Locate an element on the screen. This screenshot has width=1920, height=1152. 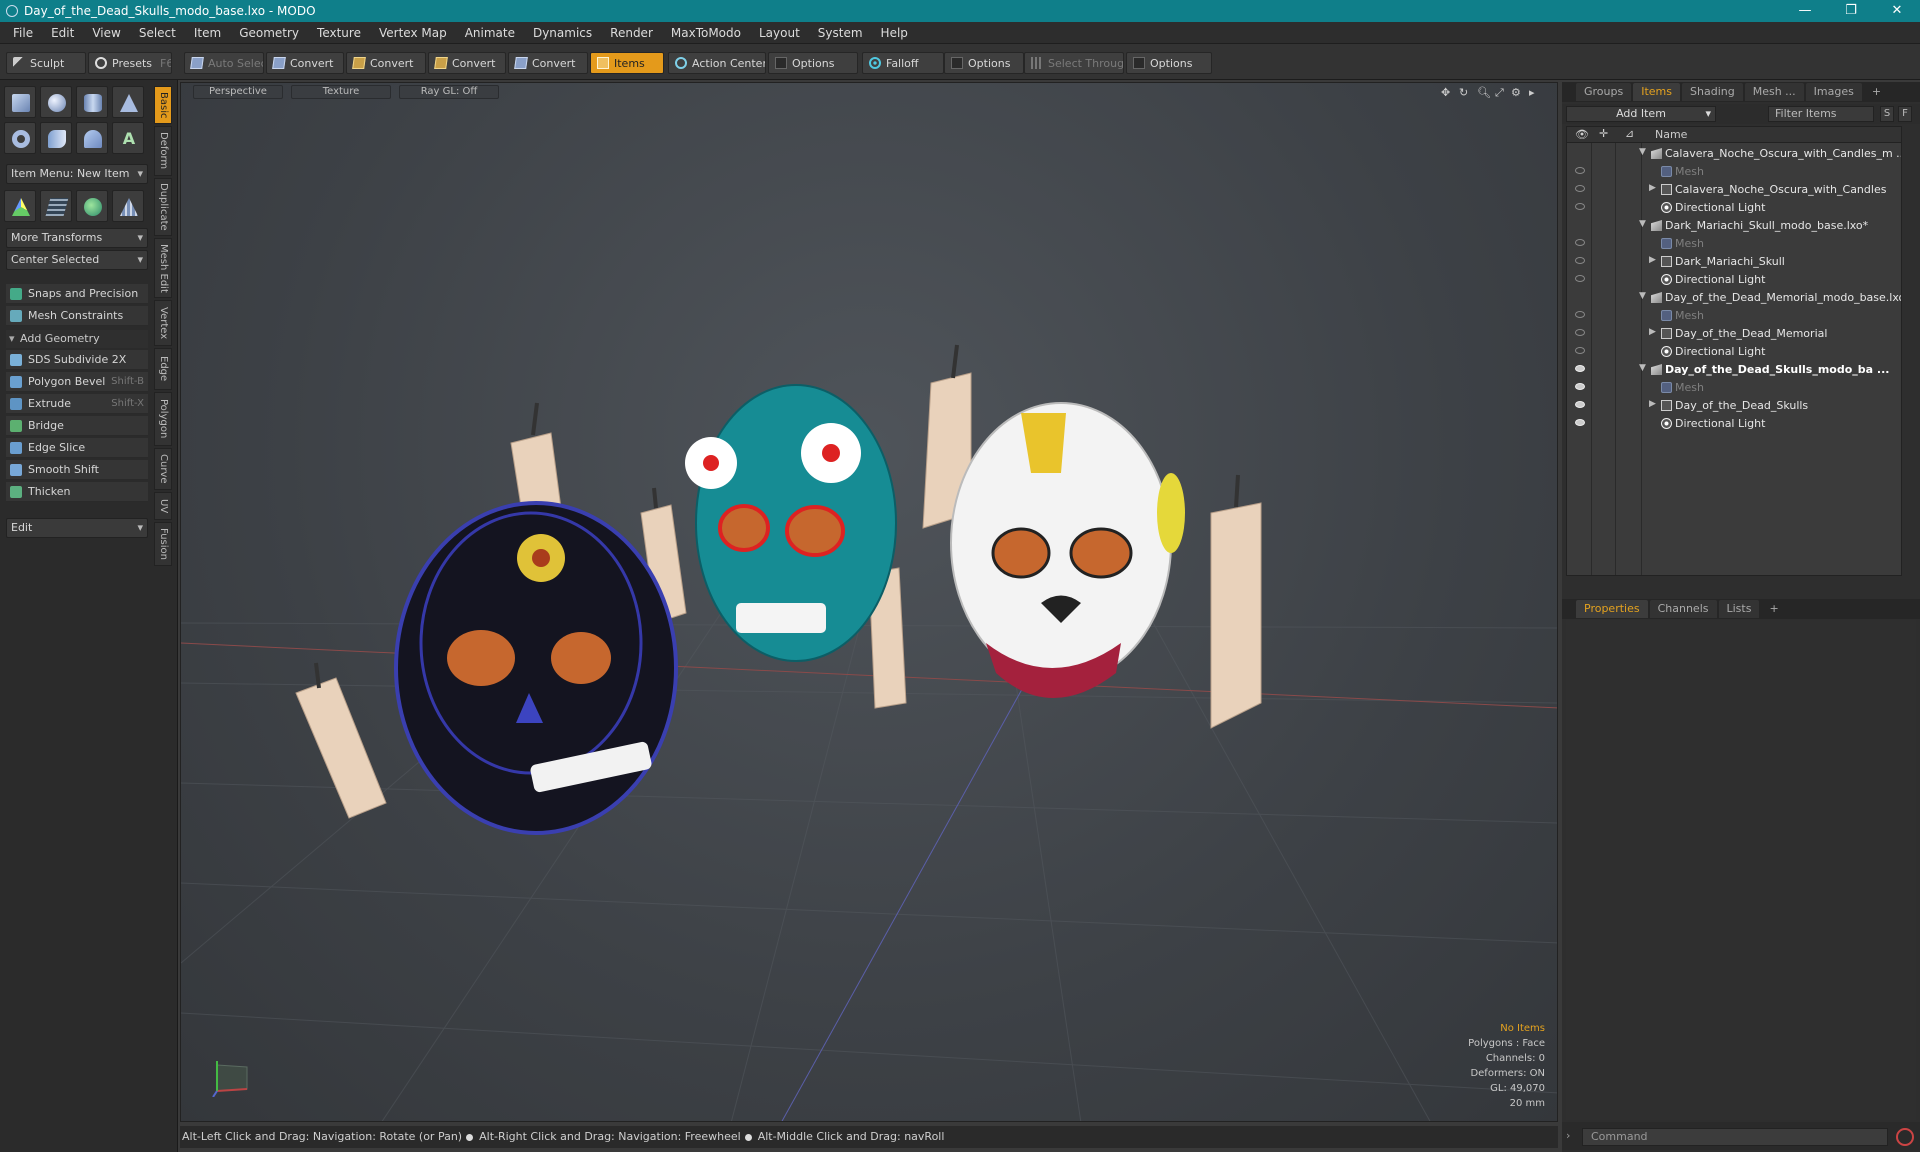
globe-primitive-button is located at coordinates (92, 206).